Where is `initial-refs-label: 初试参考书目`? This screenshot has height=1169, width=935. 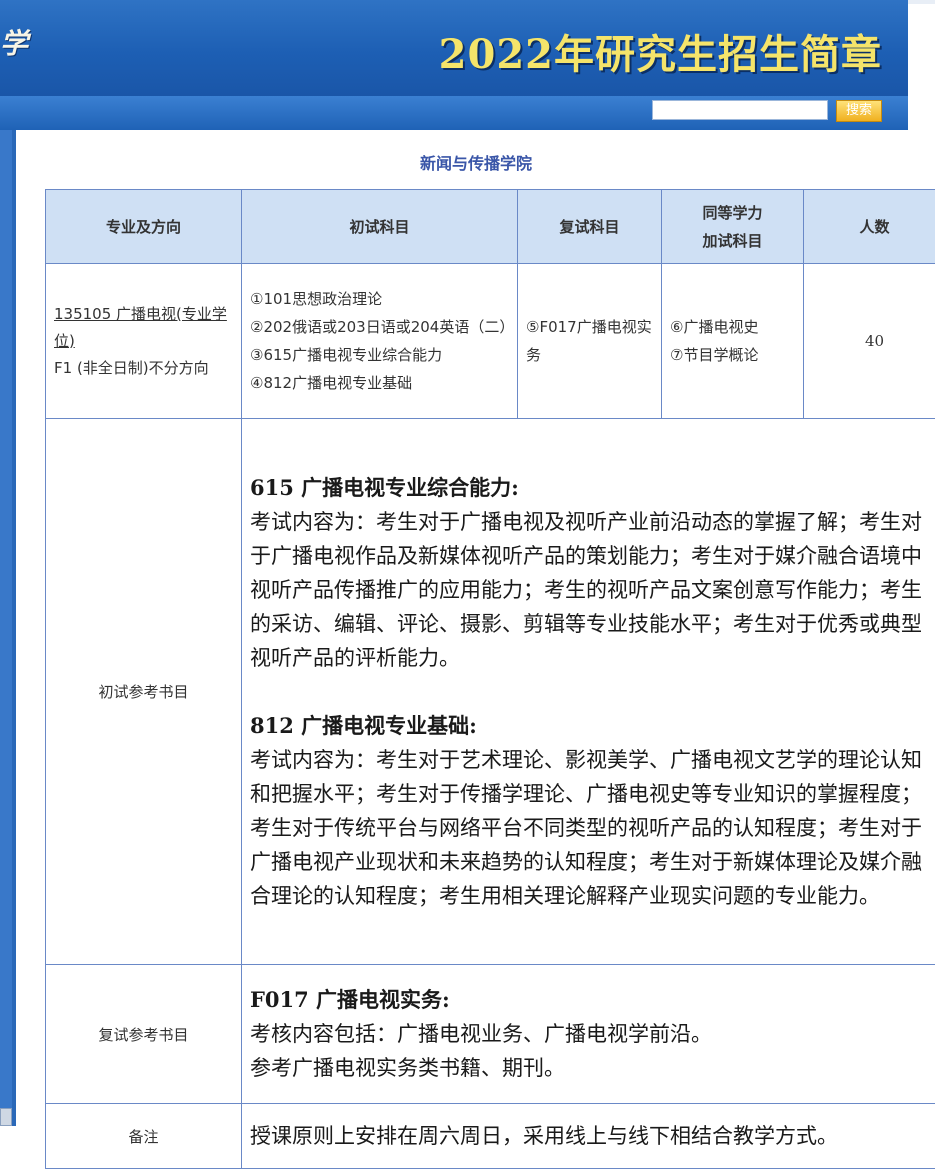 initial-refs-label: 初试参考书目 is located at coordinates (144, 692).